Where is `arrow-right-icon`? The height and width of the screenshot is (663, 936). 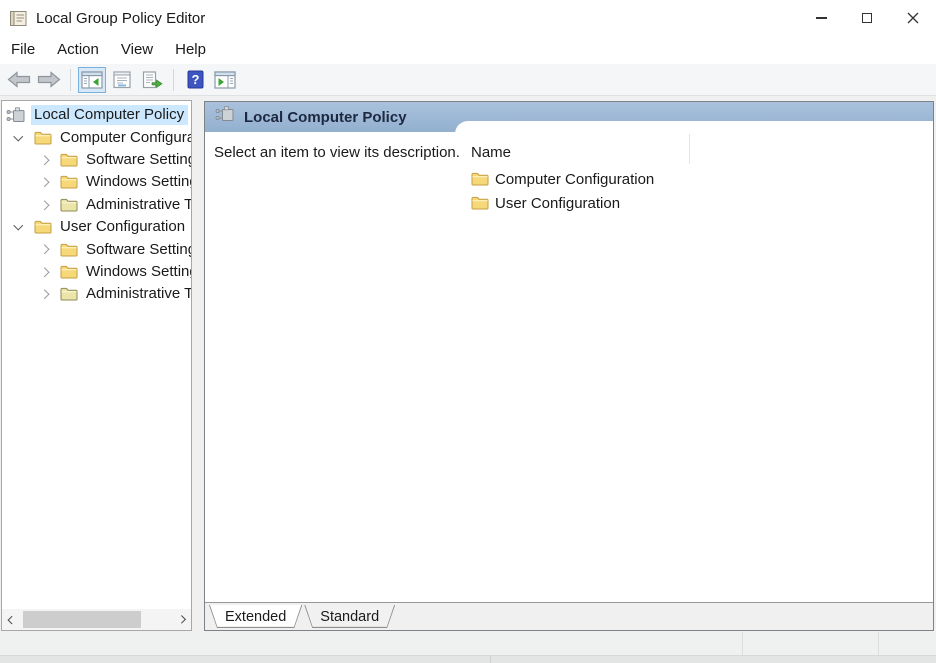
arrow-right-icon is located at coordinates (49, 79).